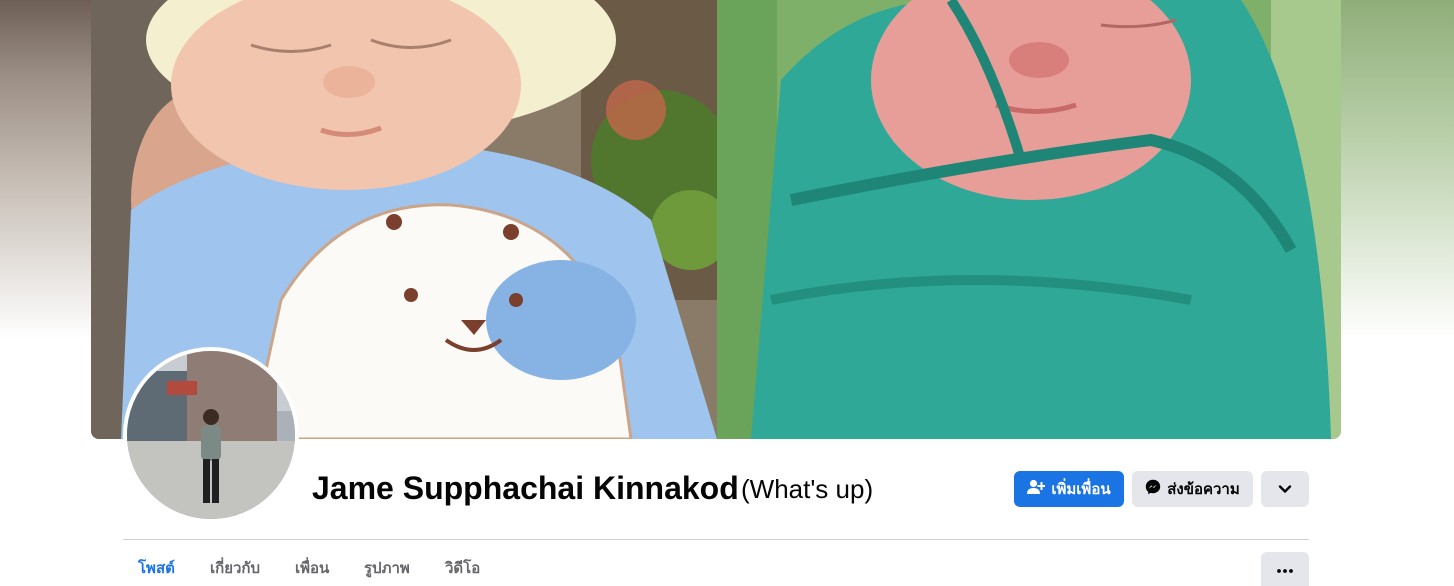  I want to click on avatar, so click(211, 435).